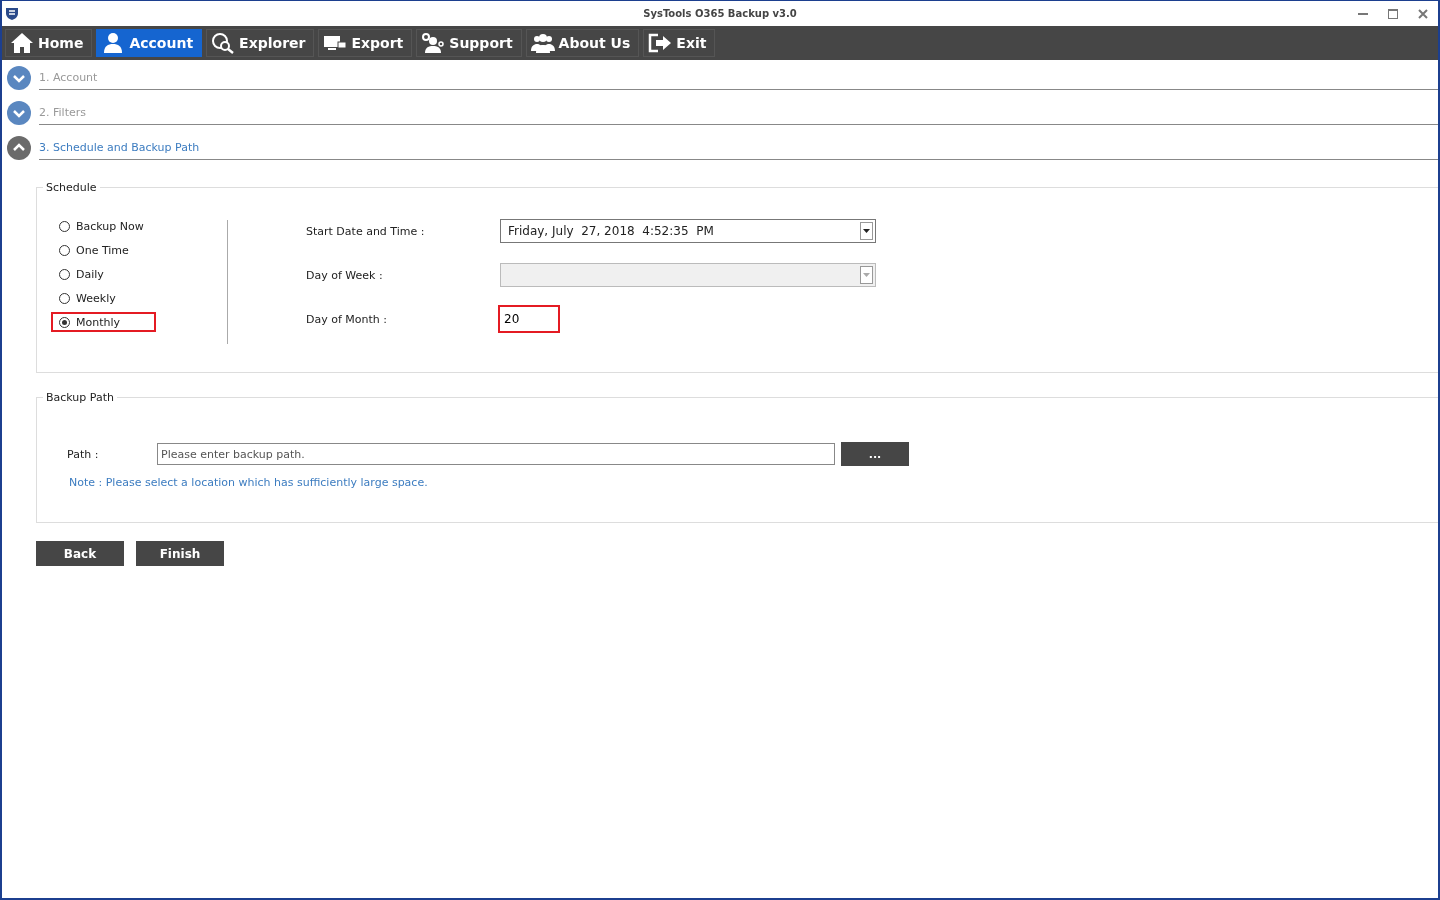  What do you see at coordinates (149, 43) in the screenshot?
I see `toolbar-button: Account` at bounding box center [149, 43].